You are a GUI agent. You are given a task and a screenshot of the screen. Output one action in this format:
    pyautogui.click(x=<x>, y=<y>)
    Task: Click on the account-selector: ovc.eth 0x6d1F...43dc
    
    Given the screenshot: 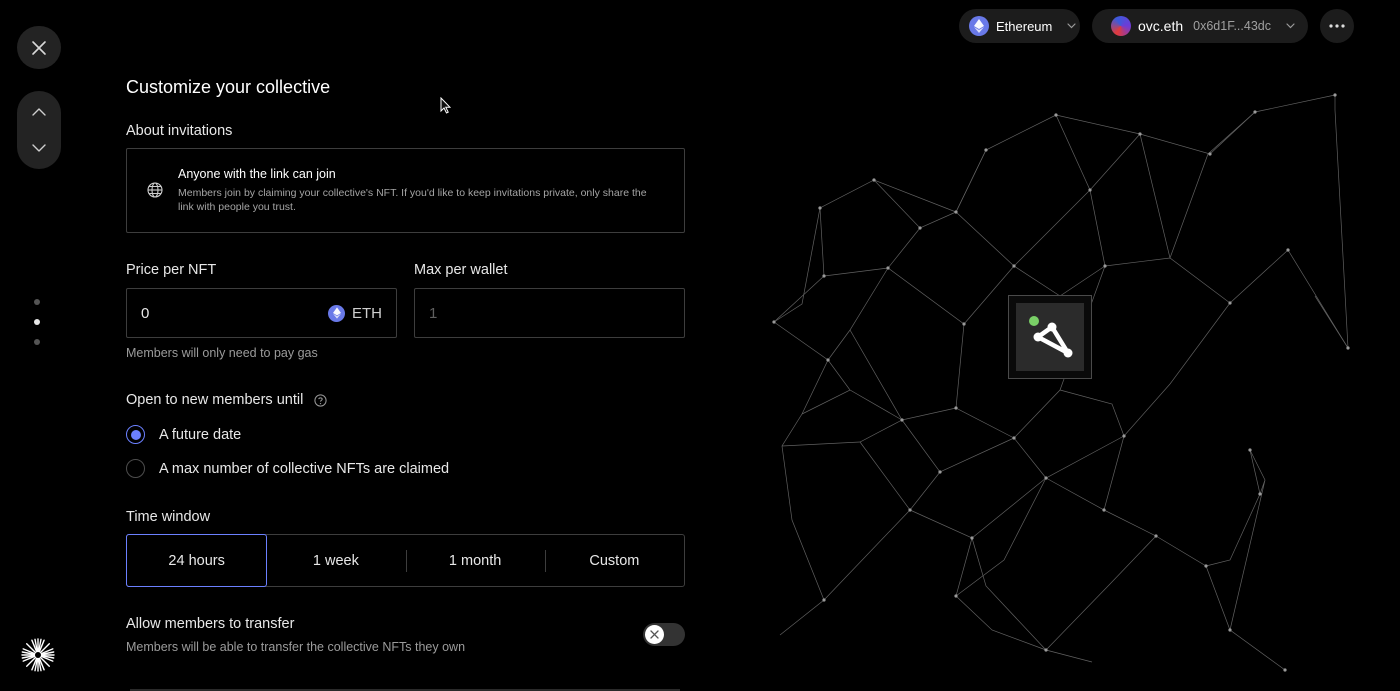 What is the action you would take?
    pyautogui.click(x=1200, y=26)
    